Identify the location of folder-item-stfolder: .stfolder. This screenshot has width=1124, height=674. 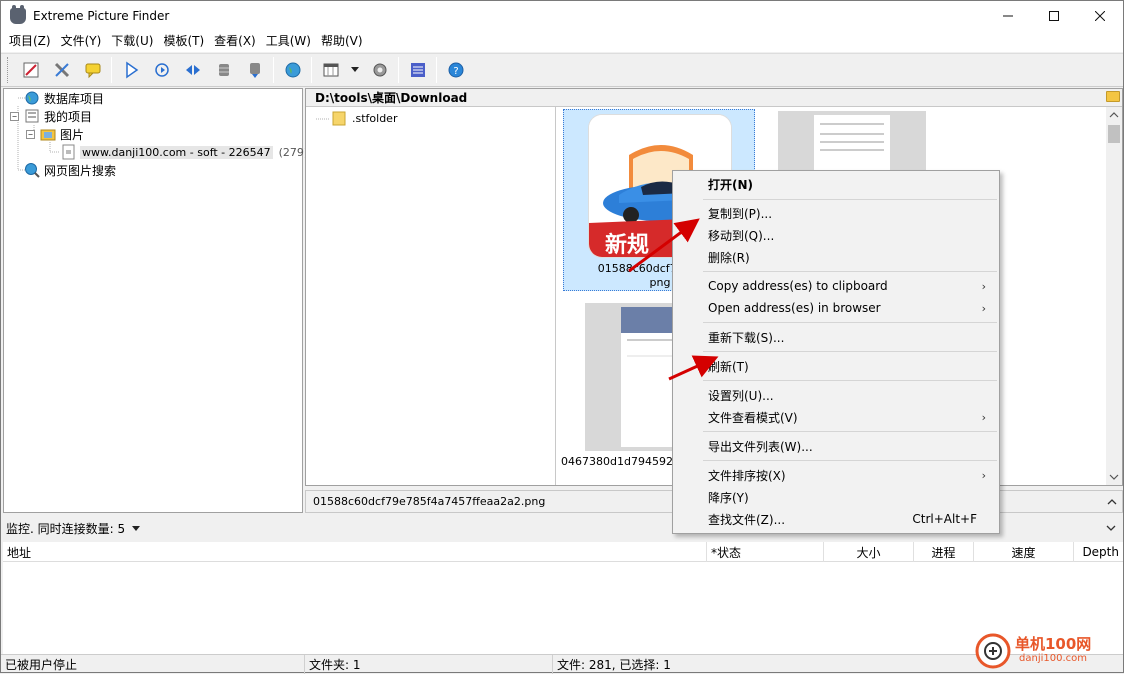
(364, 118).